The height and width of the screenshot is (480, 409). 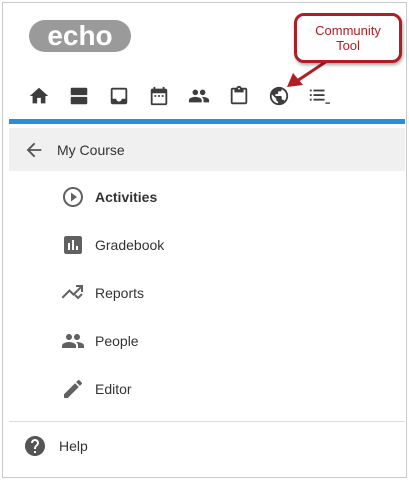 I want to click on menu-item-gradebook: Gradebook, so click(x=207, y=245).